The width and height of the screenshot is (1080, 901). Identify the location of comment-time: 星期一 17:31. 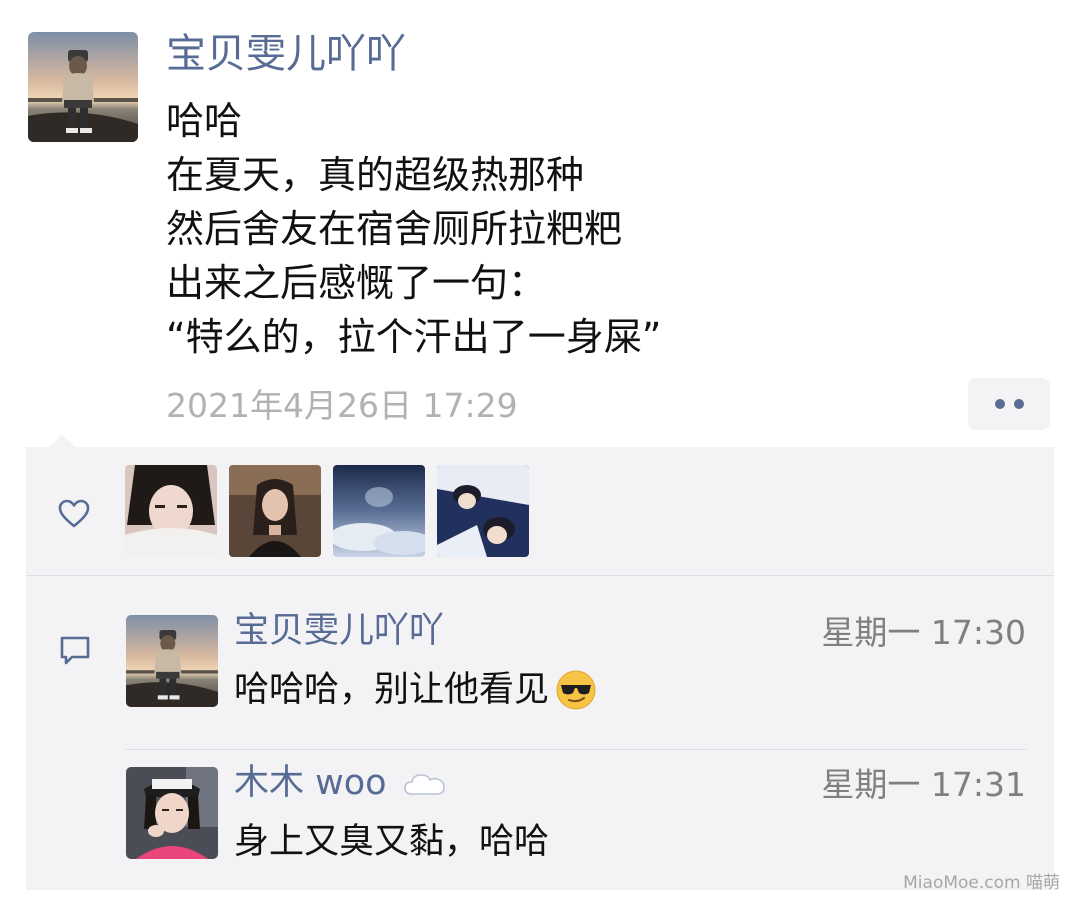
(923, 784).